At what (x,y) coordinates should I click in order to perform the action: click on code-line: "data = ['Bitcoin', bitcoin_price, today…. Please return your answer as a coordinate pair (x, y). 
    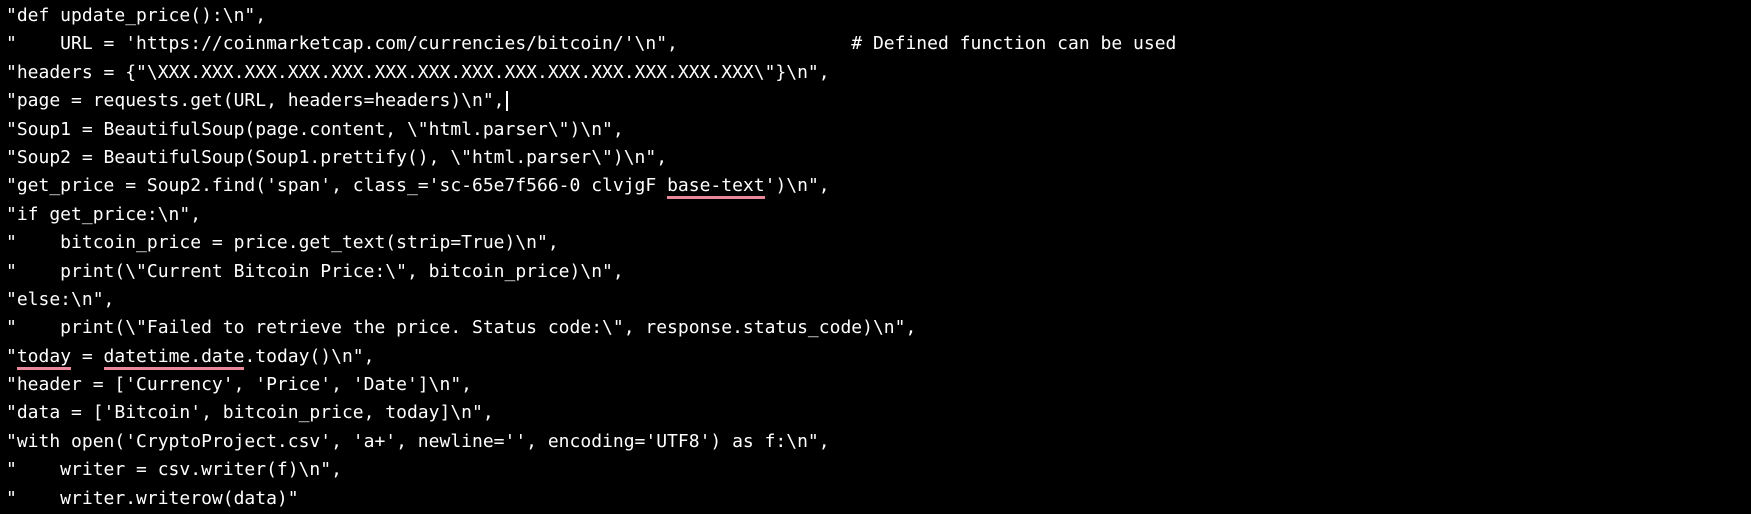
    Looking at the image, I should click on (875, 413).